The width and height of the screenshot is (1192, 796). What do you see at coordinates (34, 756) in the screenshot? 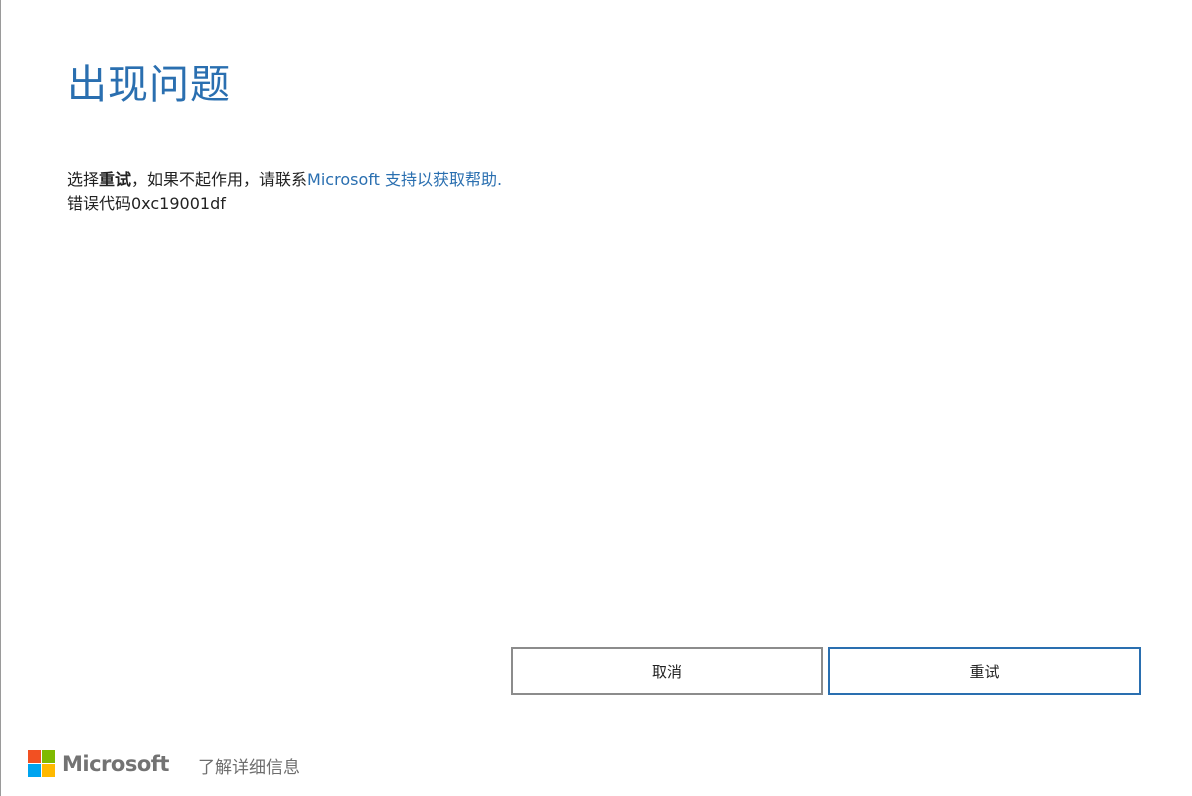
I see `logo-red-square` at bounding box center [34, 756].